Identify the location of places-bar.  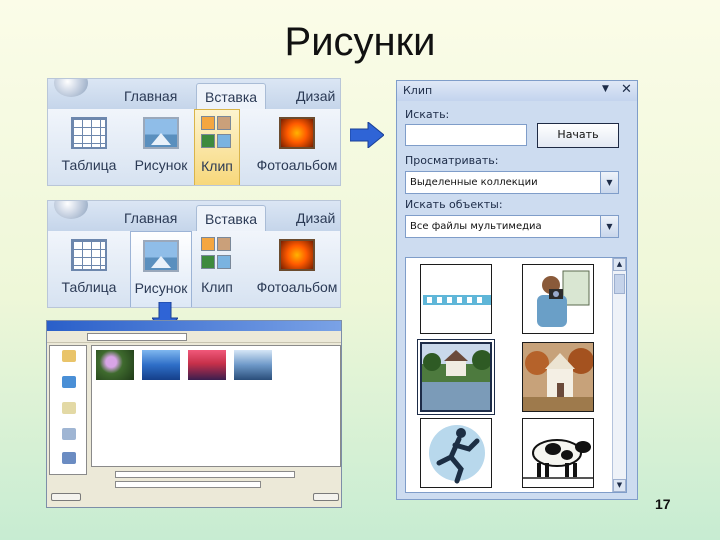
(68, 410).